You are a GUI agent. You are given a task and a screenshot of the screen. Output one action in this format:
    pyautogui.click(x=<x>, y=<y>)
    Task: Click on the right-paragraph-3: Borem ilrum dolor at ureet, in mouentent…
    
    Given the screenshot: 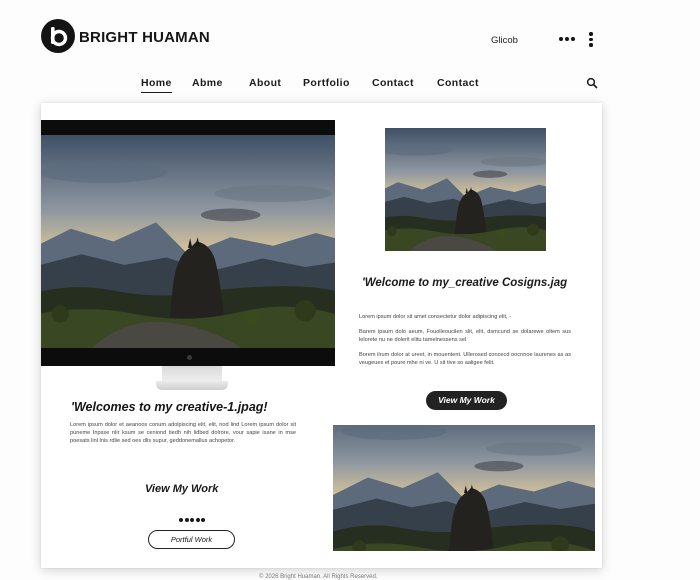 What is the action you would take?
    pyautogui.click(x=465, y=359)
    